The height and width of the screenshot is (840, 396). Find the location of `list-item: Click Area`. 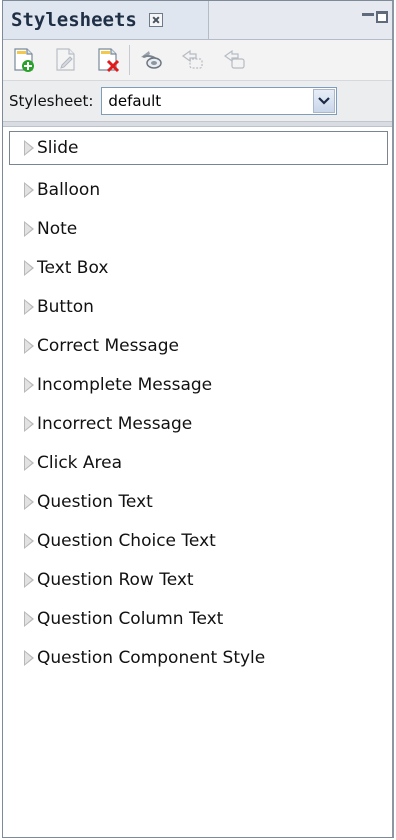

list-item: Click Area is located at coordinates (198, 462).